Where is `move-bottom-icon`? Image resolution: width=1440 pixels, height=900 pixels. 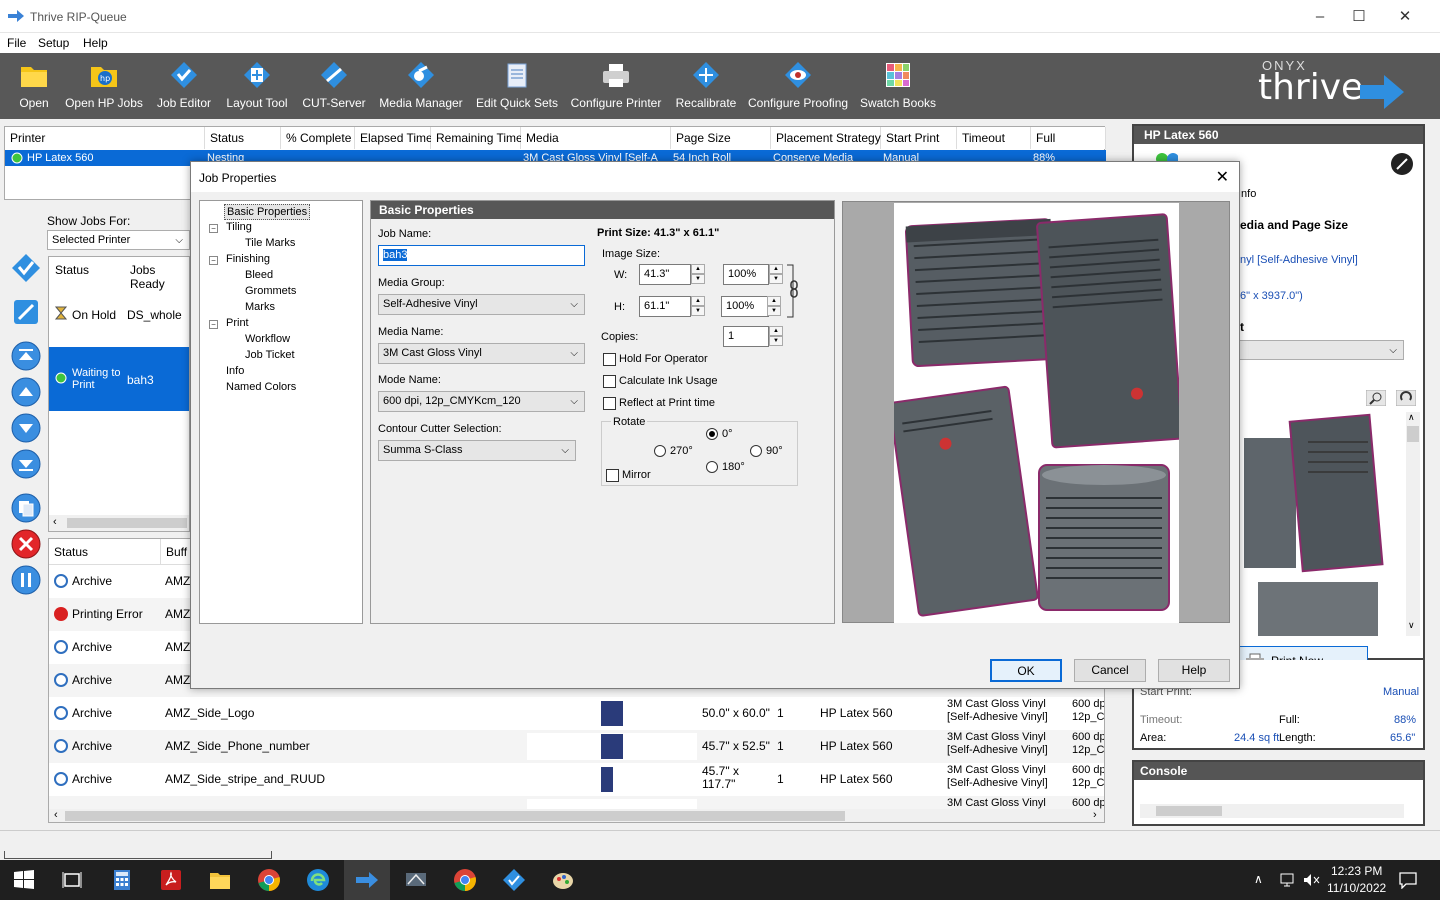
move-bottom-icon is located at coordinates (26, 464).